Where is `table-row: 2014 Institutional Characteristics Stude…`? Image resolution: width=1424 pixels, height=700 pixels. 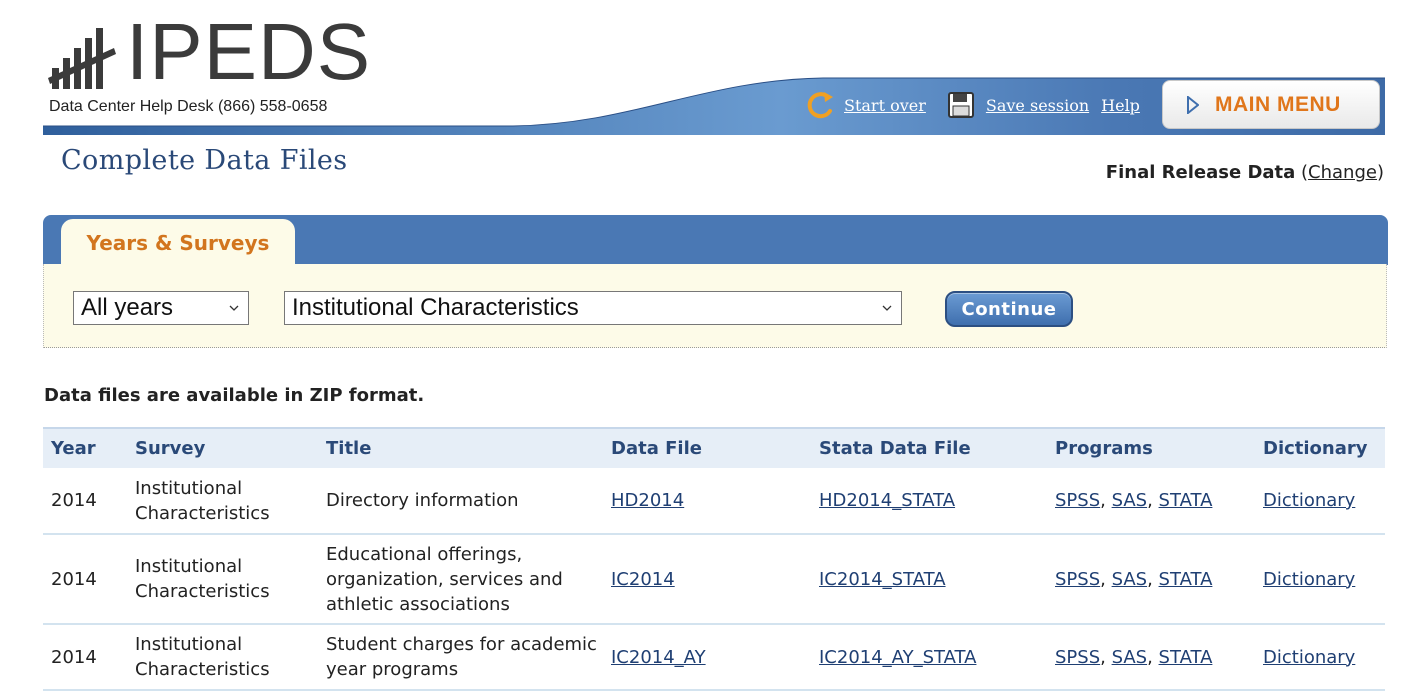 table-row: 2014 Institutional Characteristics Stude… is located at coordinates (714, 657).